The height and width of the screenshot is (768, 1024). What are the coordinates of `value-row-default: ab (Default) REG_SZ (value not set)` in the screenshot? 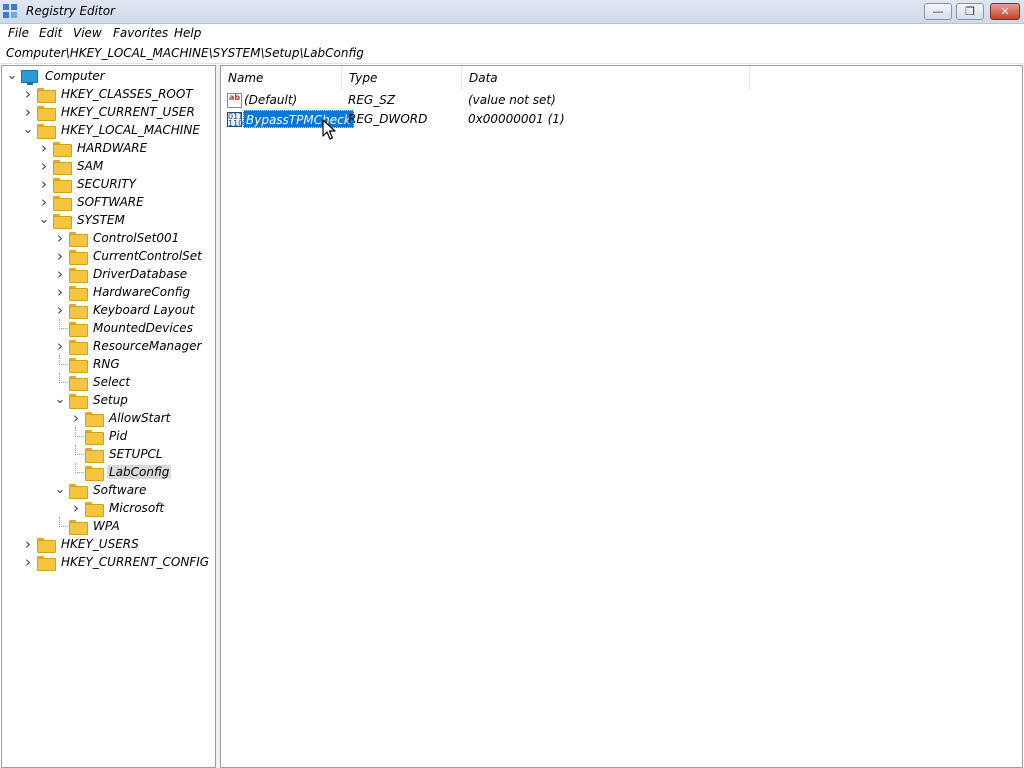 It's located at (521, 100).